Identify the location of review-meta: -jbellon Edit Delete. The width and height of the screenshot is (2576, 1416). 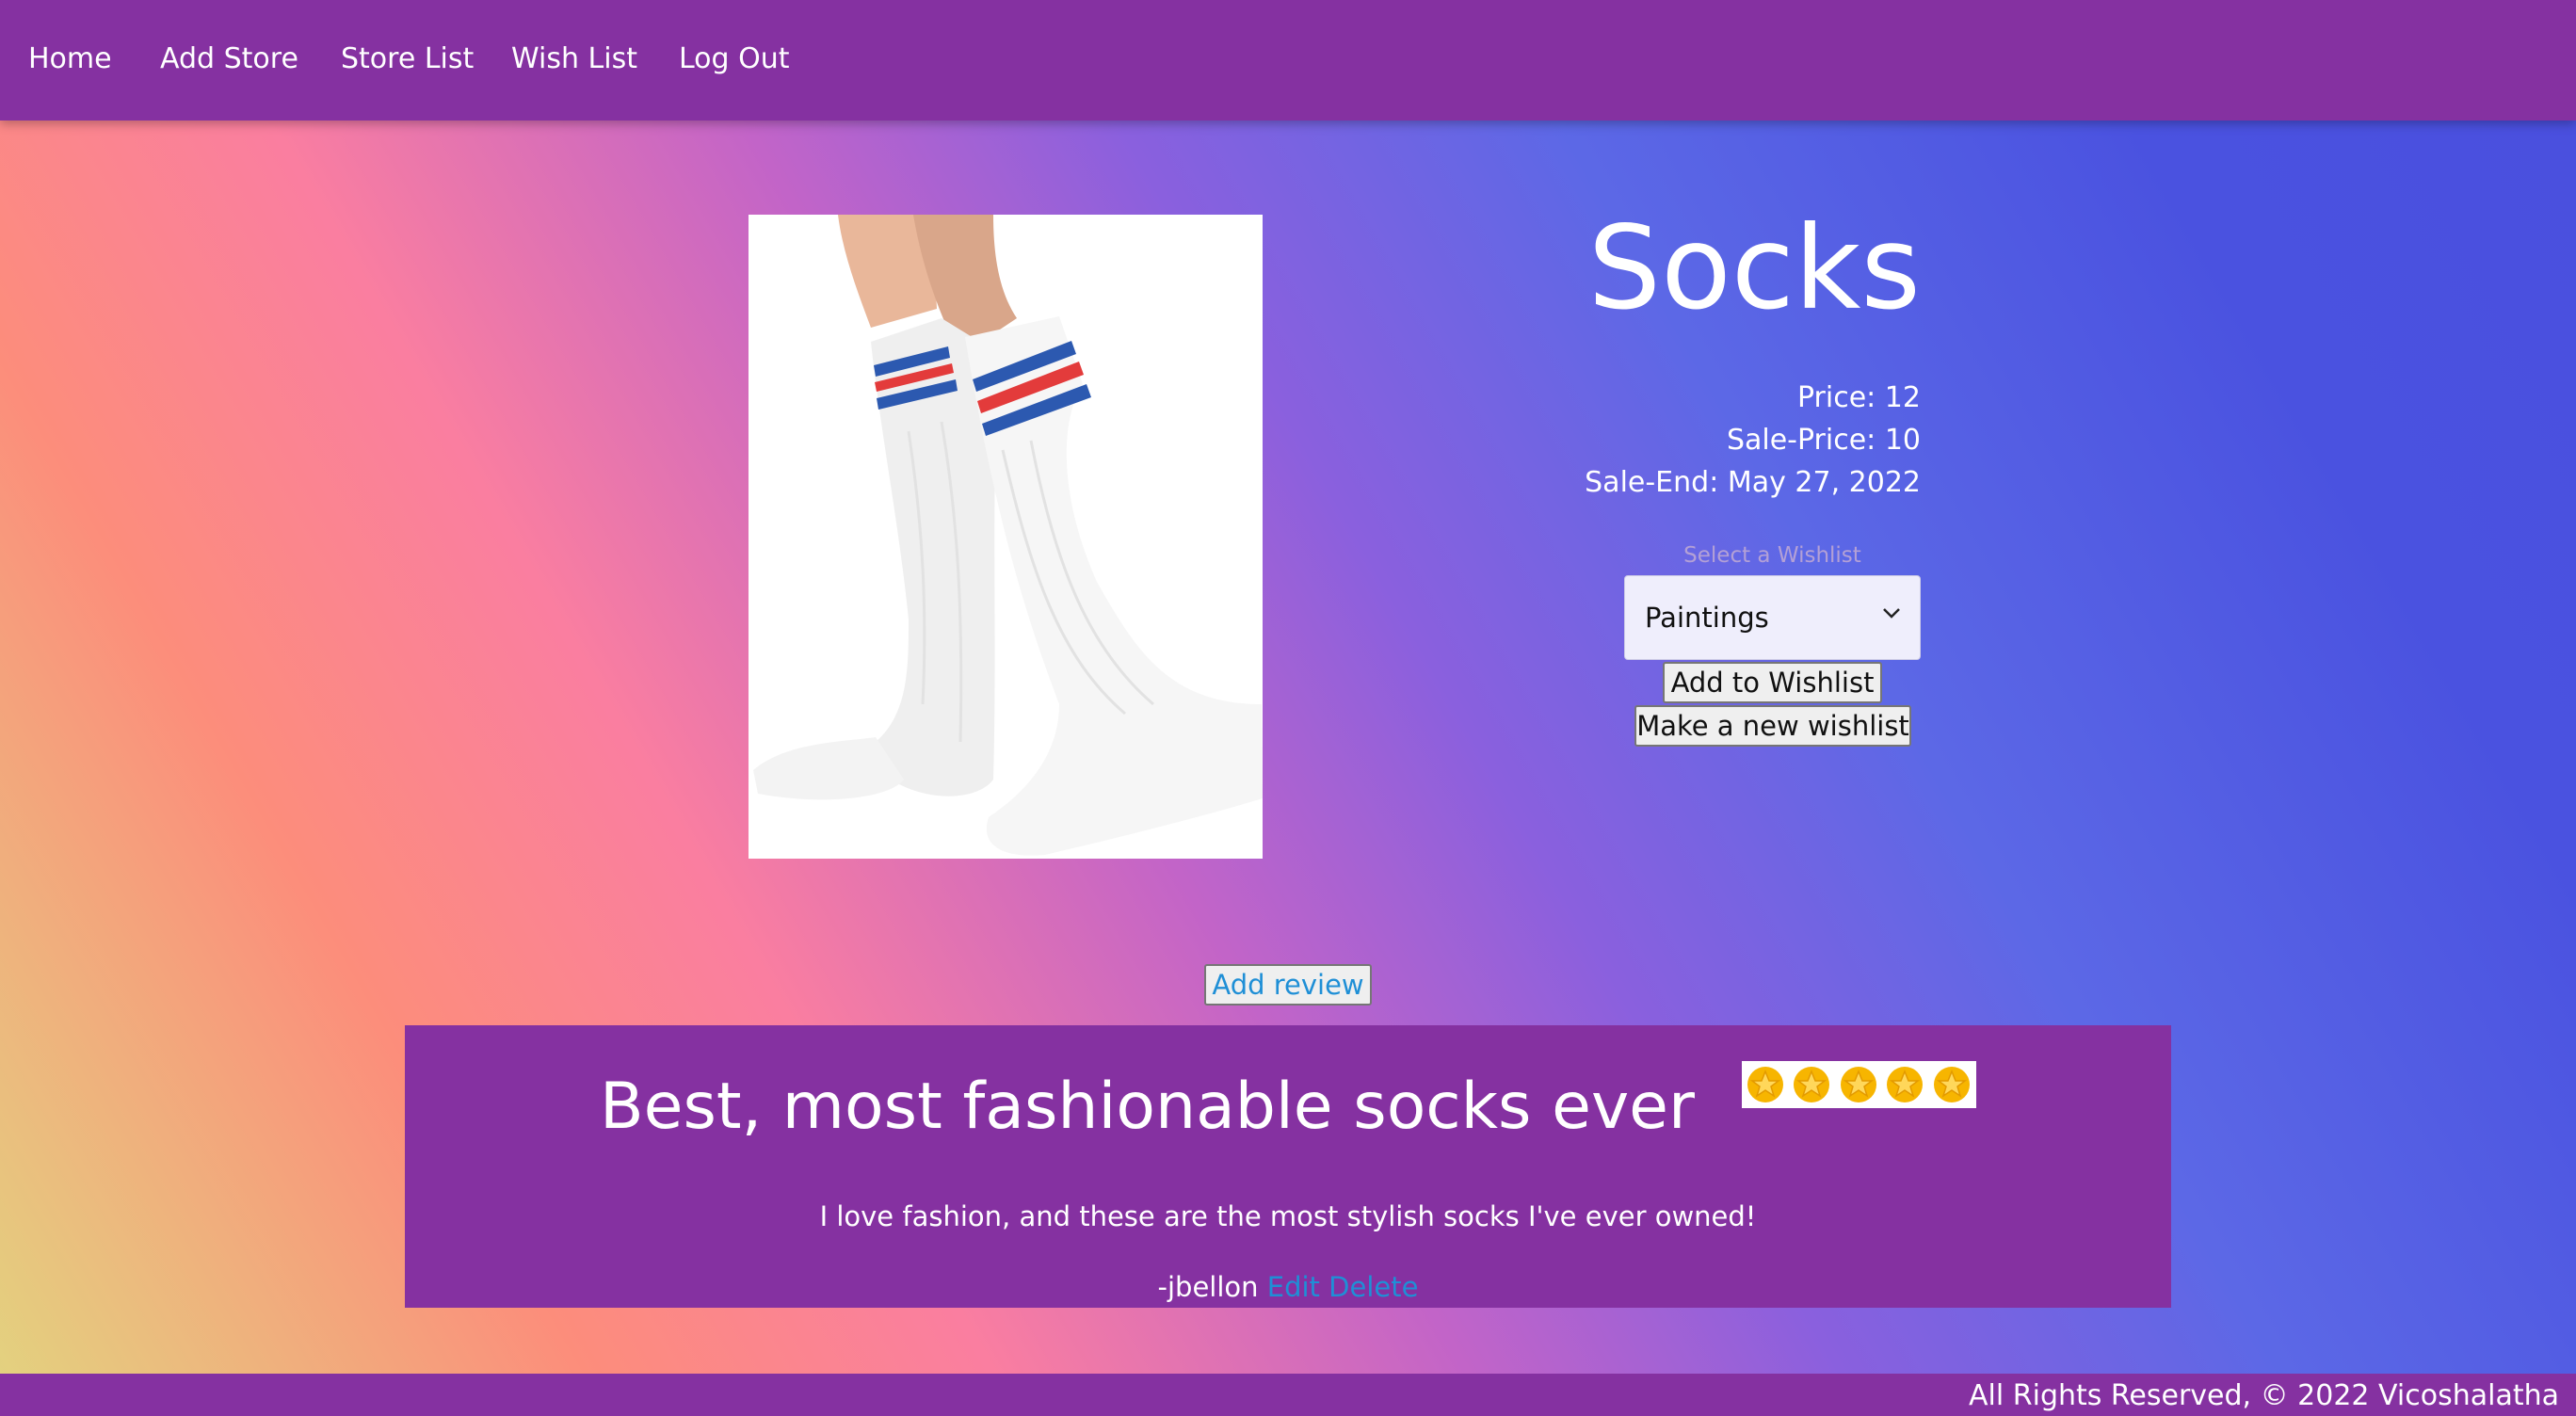
(1288, 1287).